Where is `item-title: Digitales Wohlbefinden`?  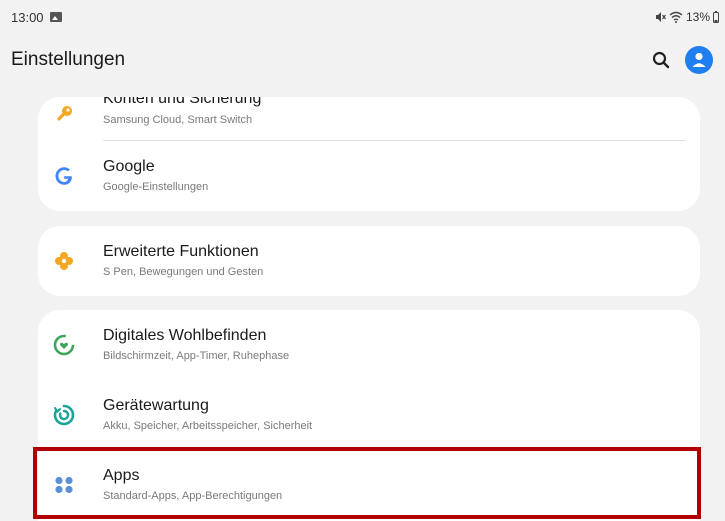
item-title: Digitales Wohlbefinden is located at coordinates (185, 335).